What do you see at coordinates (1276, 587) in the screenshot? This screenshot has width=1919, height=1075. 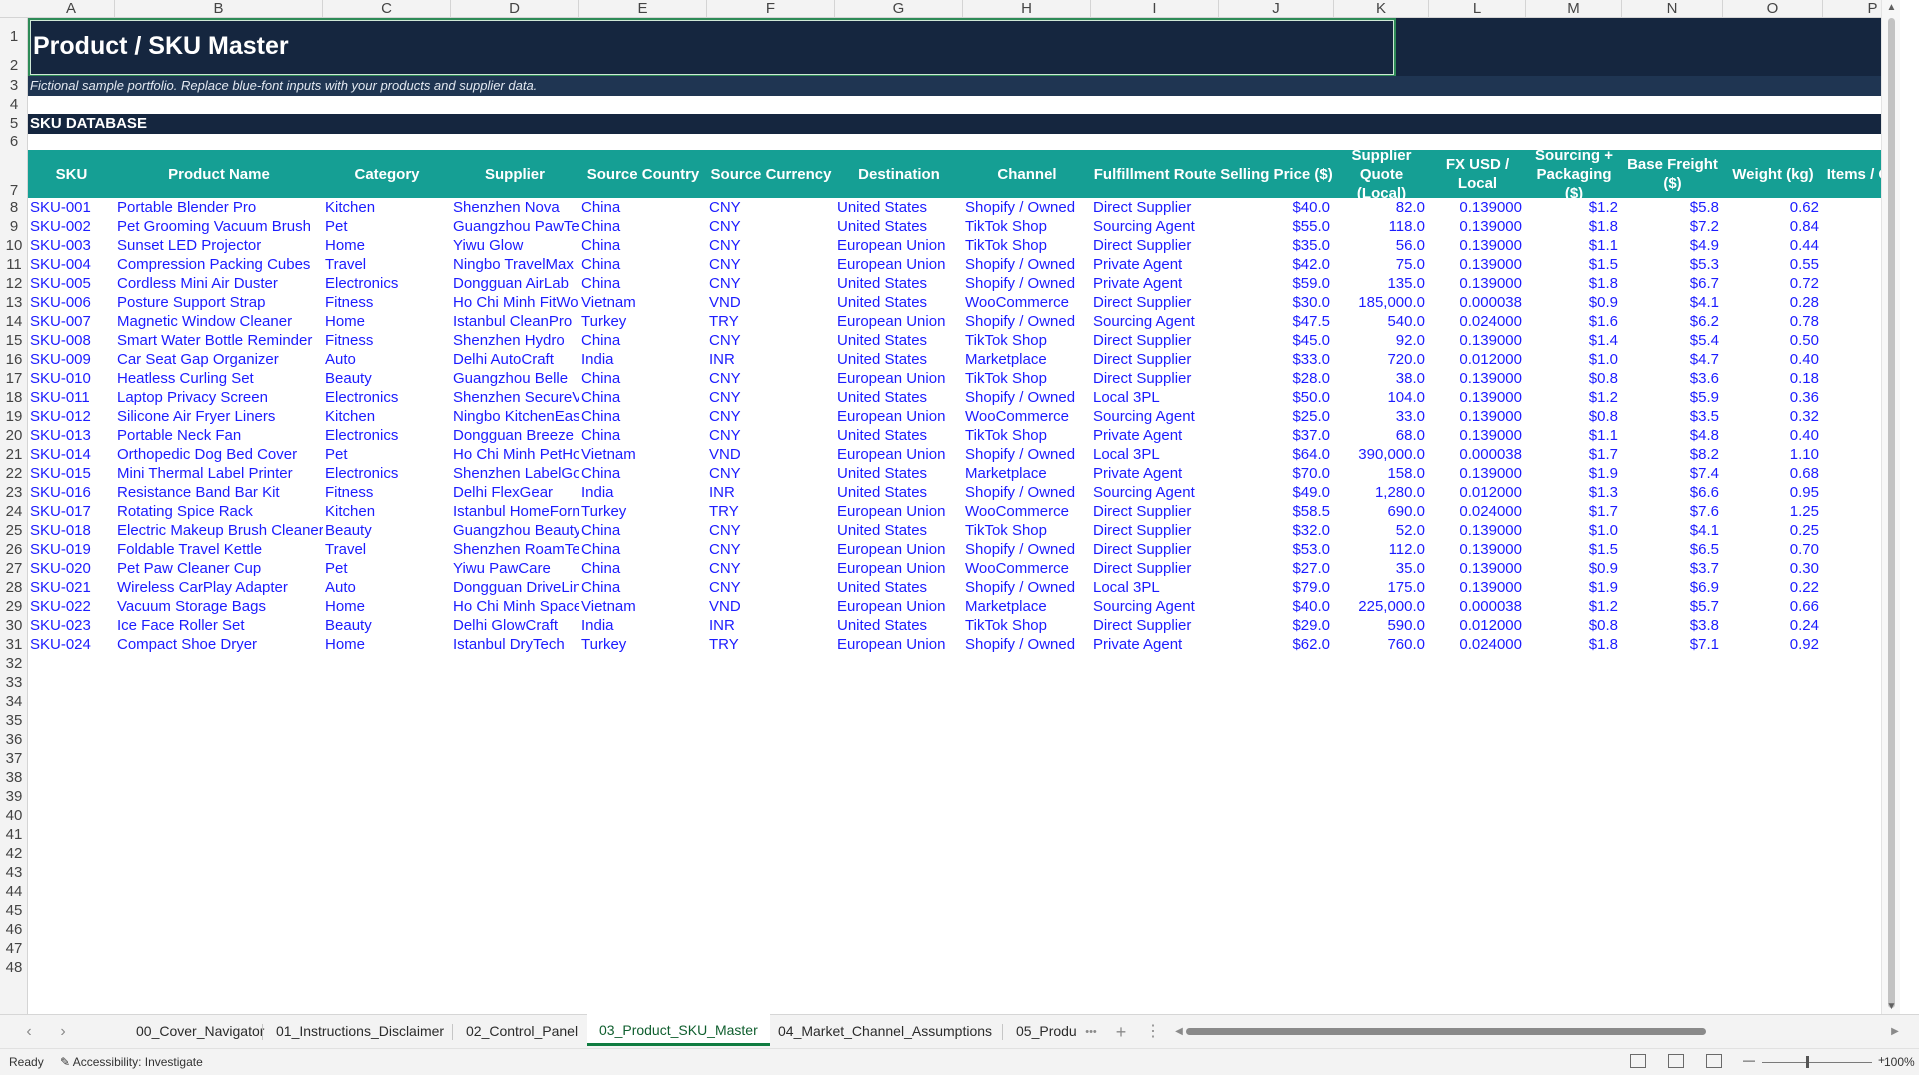 I see `table-cell: $79.0` at bounding box center [1276, 587].